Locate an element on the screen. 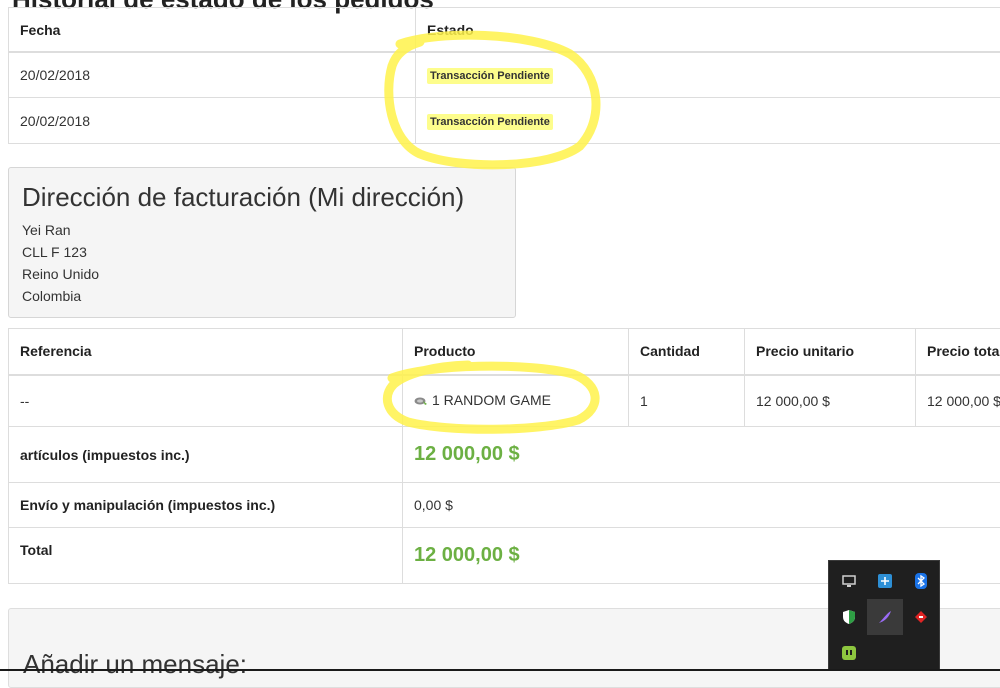 This screenshot has height=688, width=1000. security-shield-icon is located at coordinates (849, 617).